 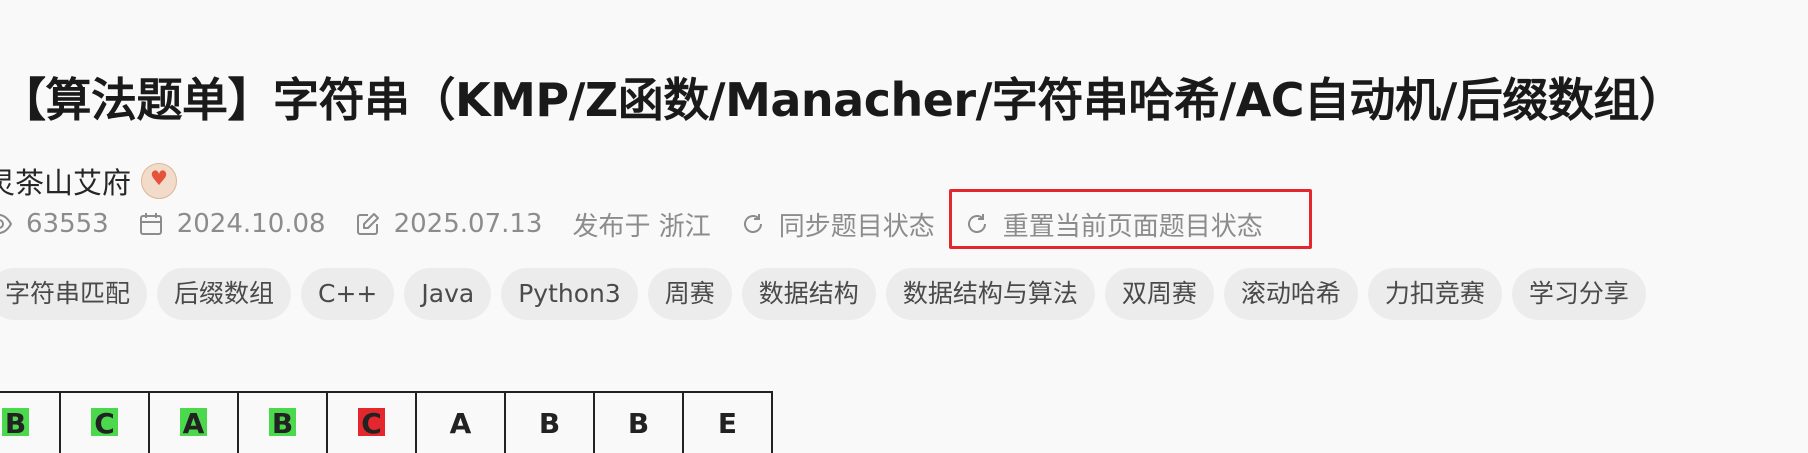 What do you see at coordinates (151, 224) in the screenshot?
I see `calendar-icon` at bounding box center [151, 224].